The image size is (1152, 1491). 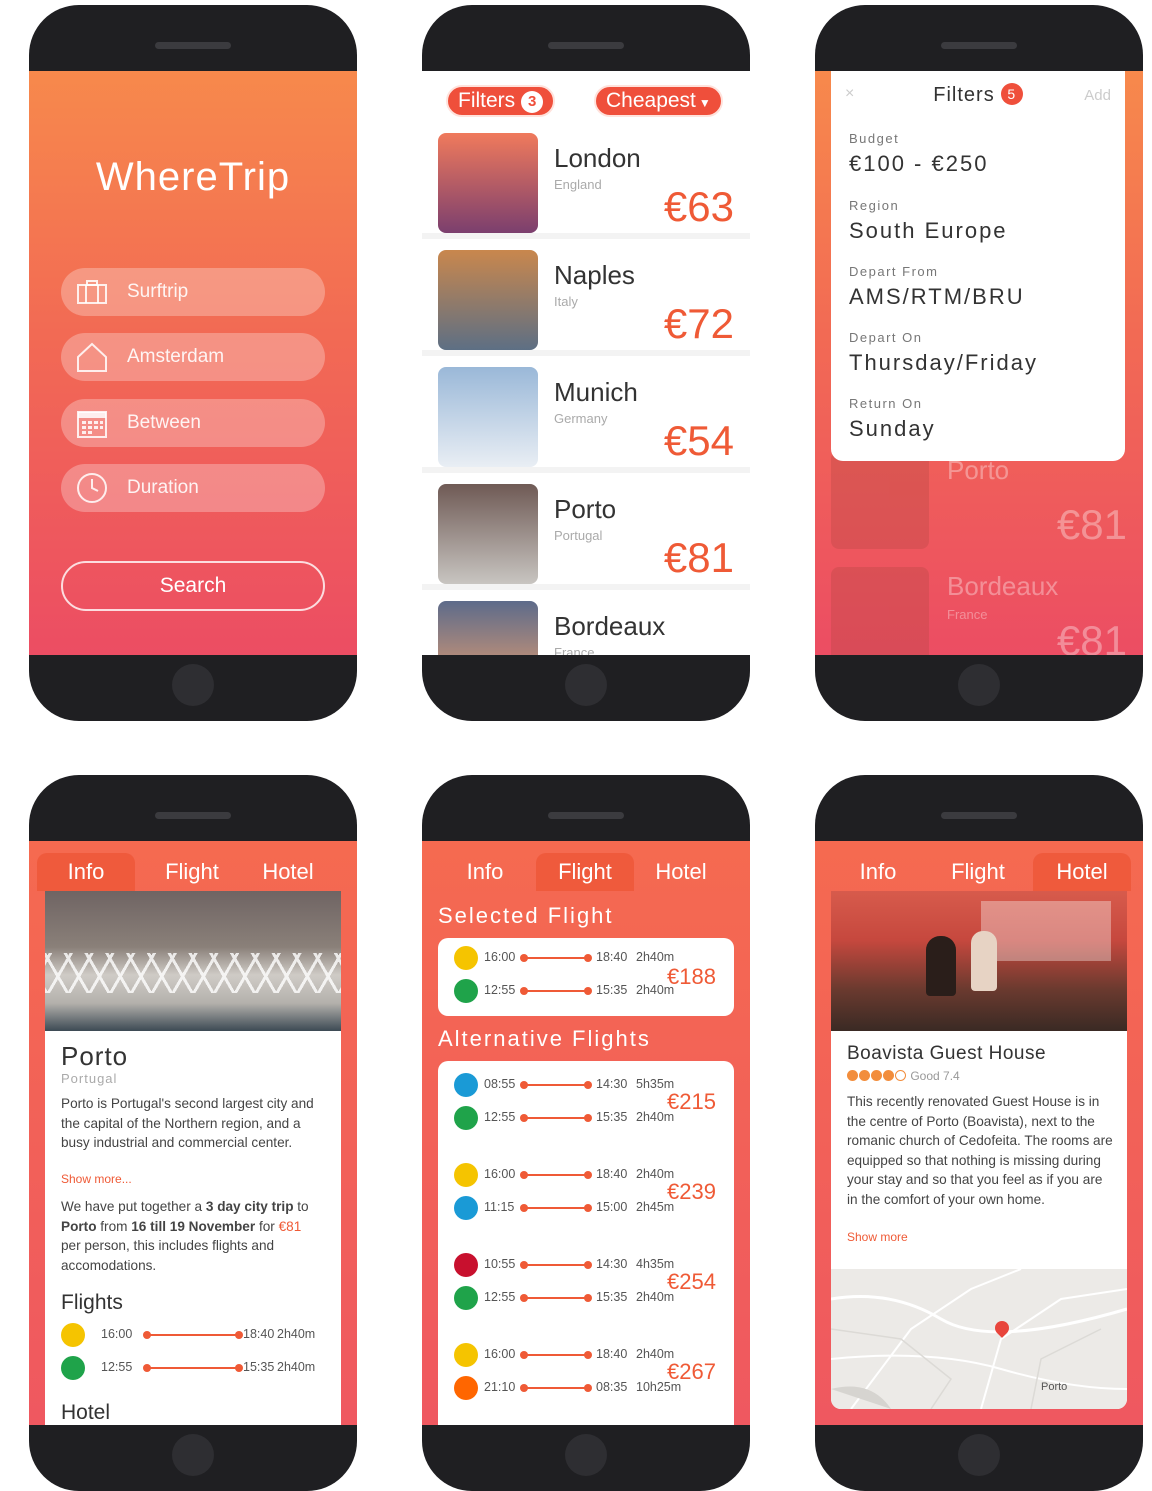 What do you see at coordinates (586, 1285) in the screenshot?
I see `alternative-flight-option: 10:55 14:30 4h35m 12:55 15:35 2h40m €254` at bounding box center [586, 1285].